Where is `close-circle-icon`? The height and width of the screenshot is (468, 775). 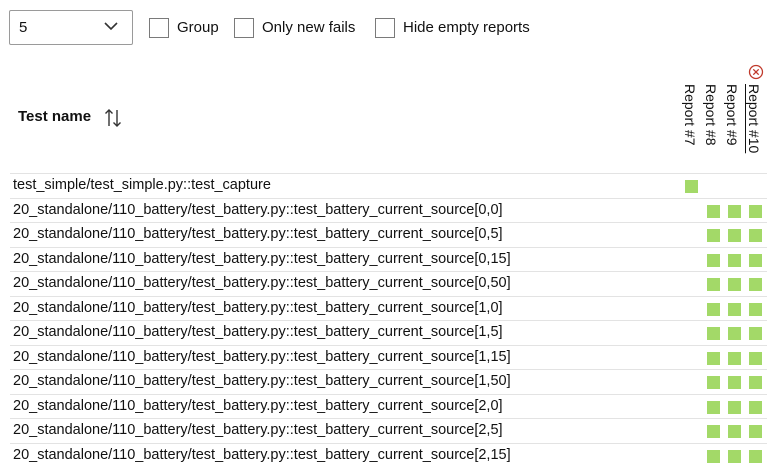 close-circle-icon is located at coordinates (756, 72).